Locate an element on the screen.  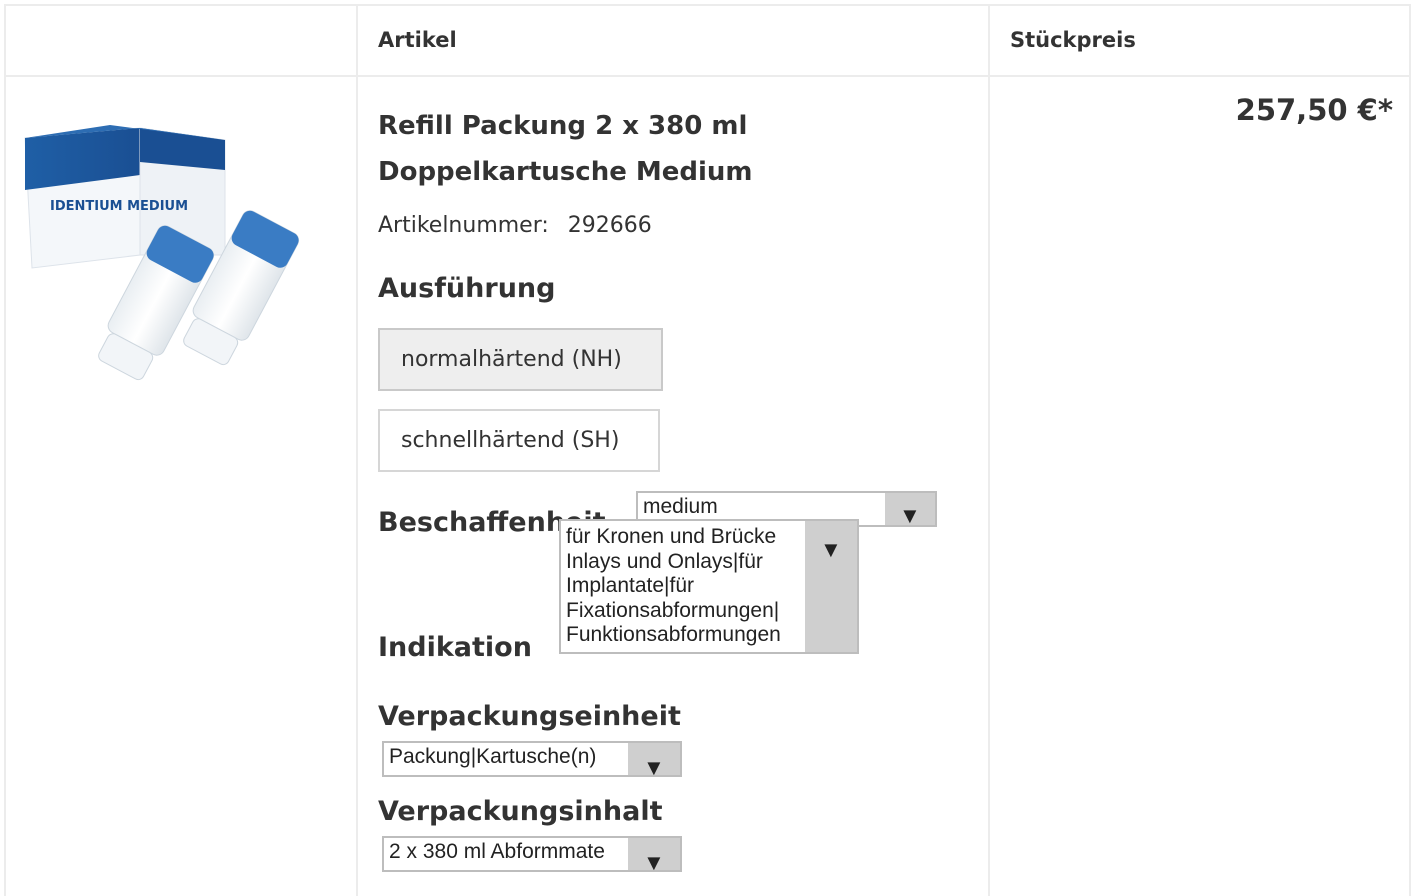
option-schnellhaertend-button: schnellhärtend (SH) is located at coordinates (519, 440).